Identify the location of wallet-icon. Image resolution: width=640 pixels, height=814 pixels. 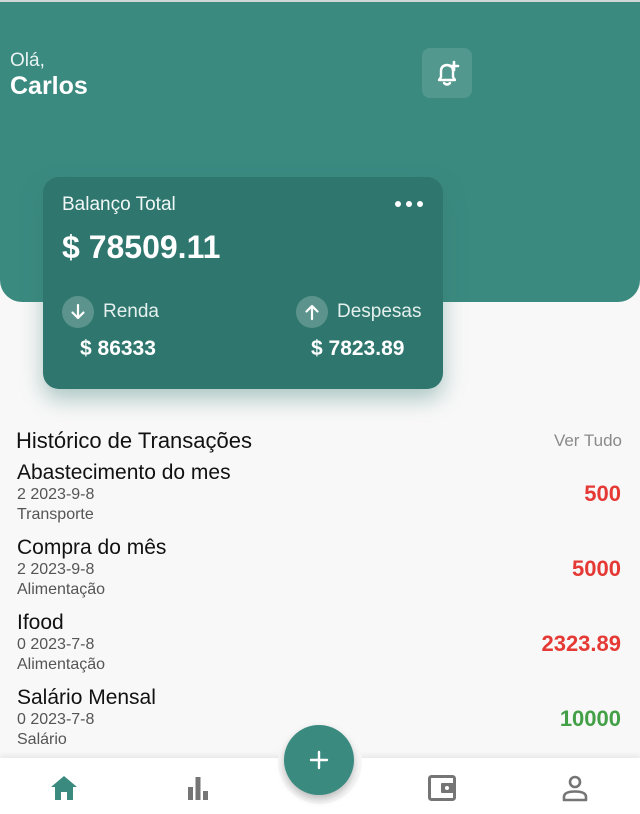
(442, 788).